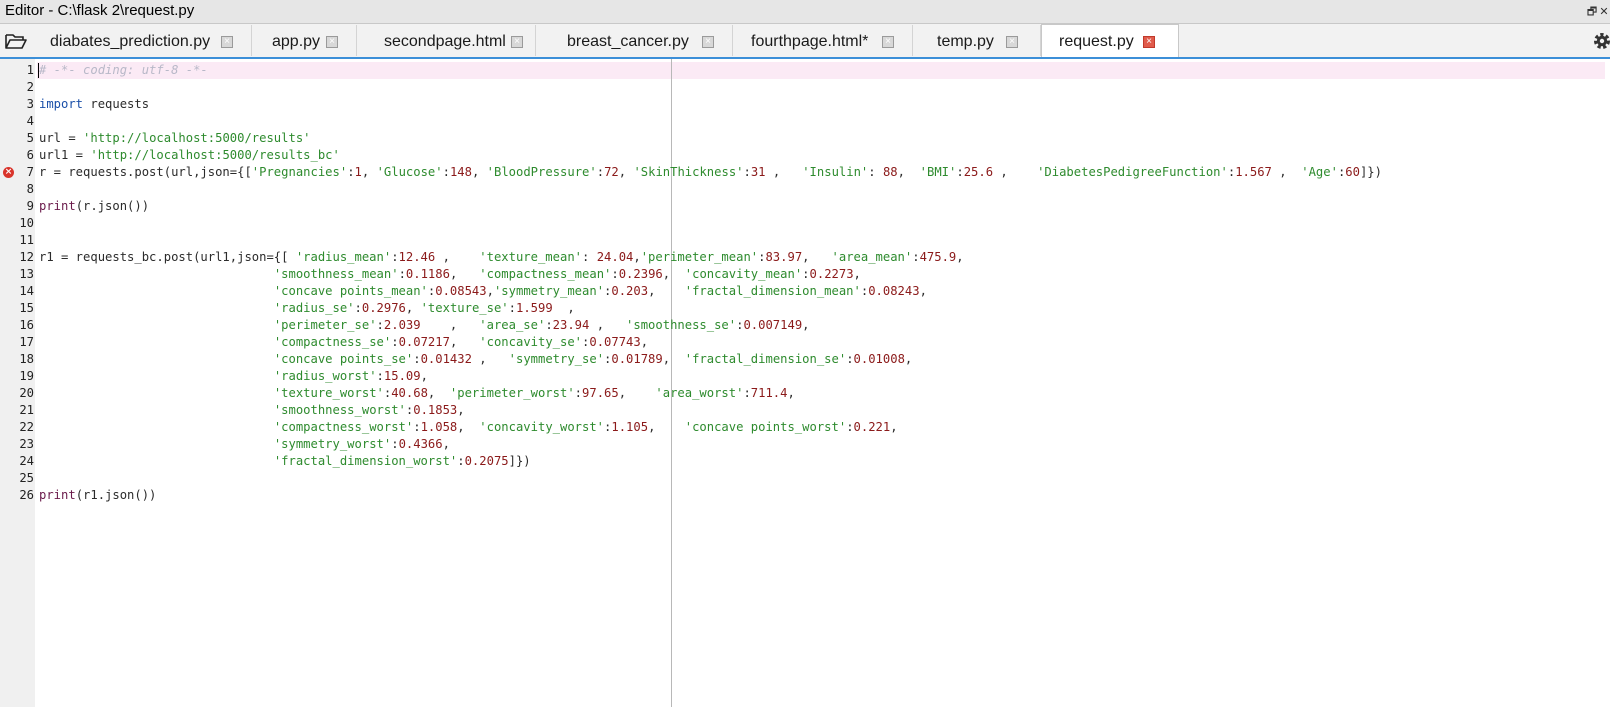 The width and height of the screenshot is (1610, 707). What do you see at coordinates (611, 172) in the screenshot?
I see `code-token: 72` at bounding box center [611, 172].